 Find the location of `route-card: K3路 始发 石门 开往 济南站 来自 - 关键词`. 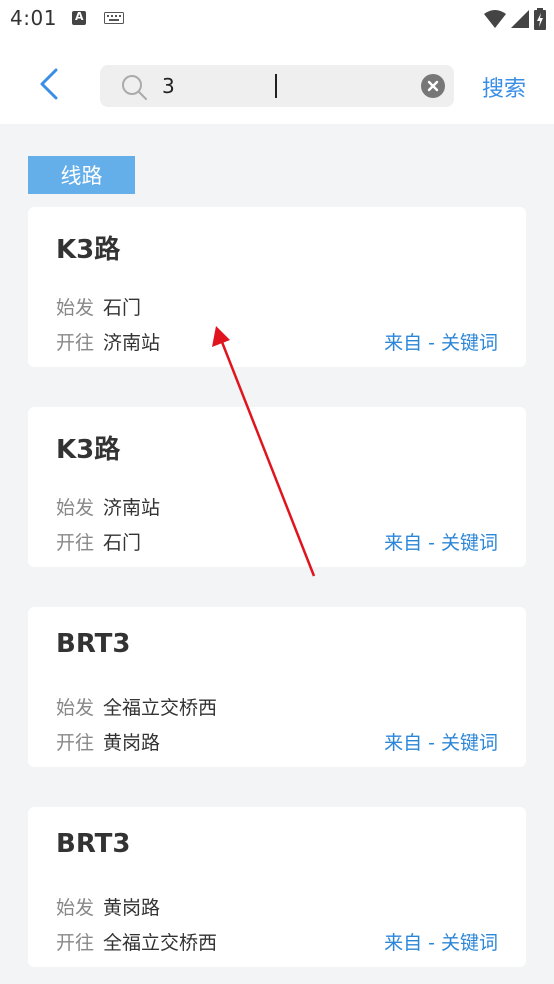

route-card: K3路 始发 石门 开往 济南站 来自 - 关键词 is located at coordinates (277, 287).